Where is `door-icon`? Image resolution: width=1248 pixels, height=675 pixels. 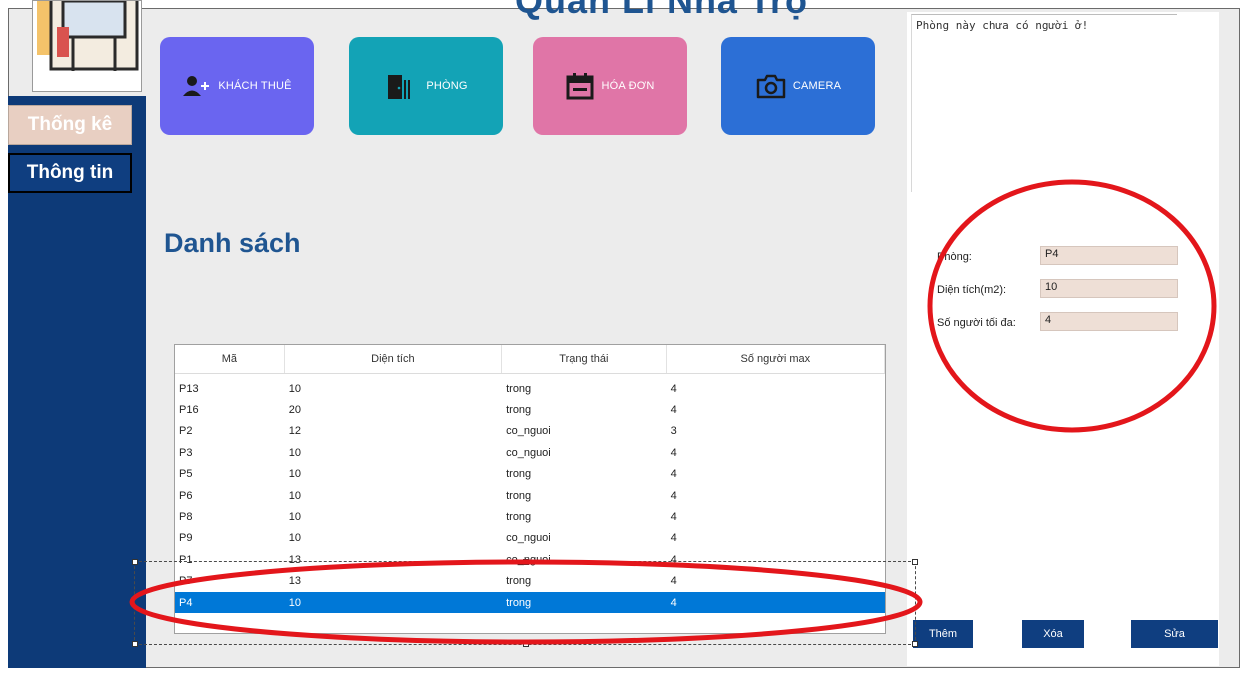 door-icon is located at coordinates (399, 87).